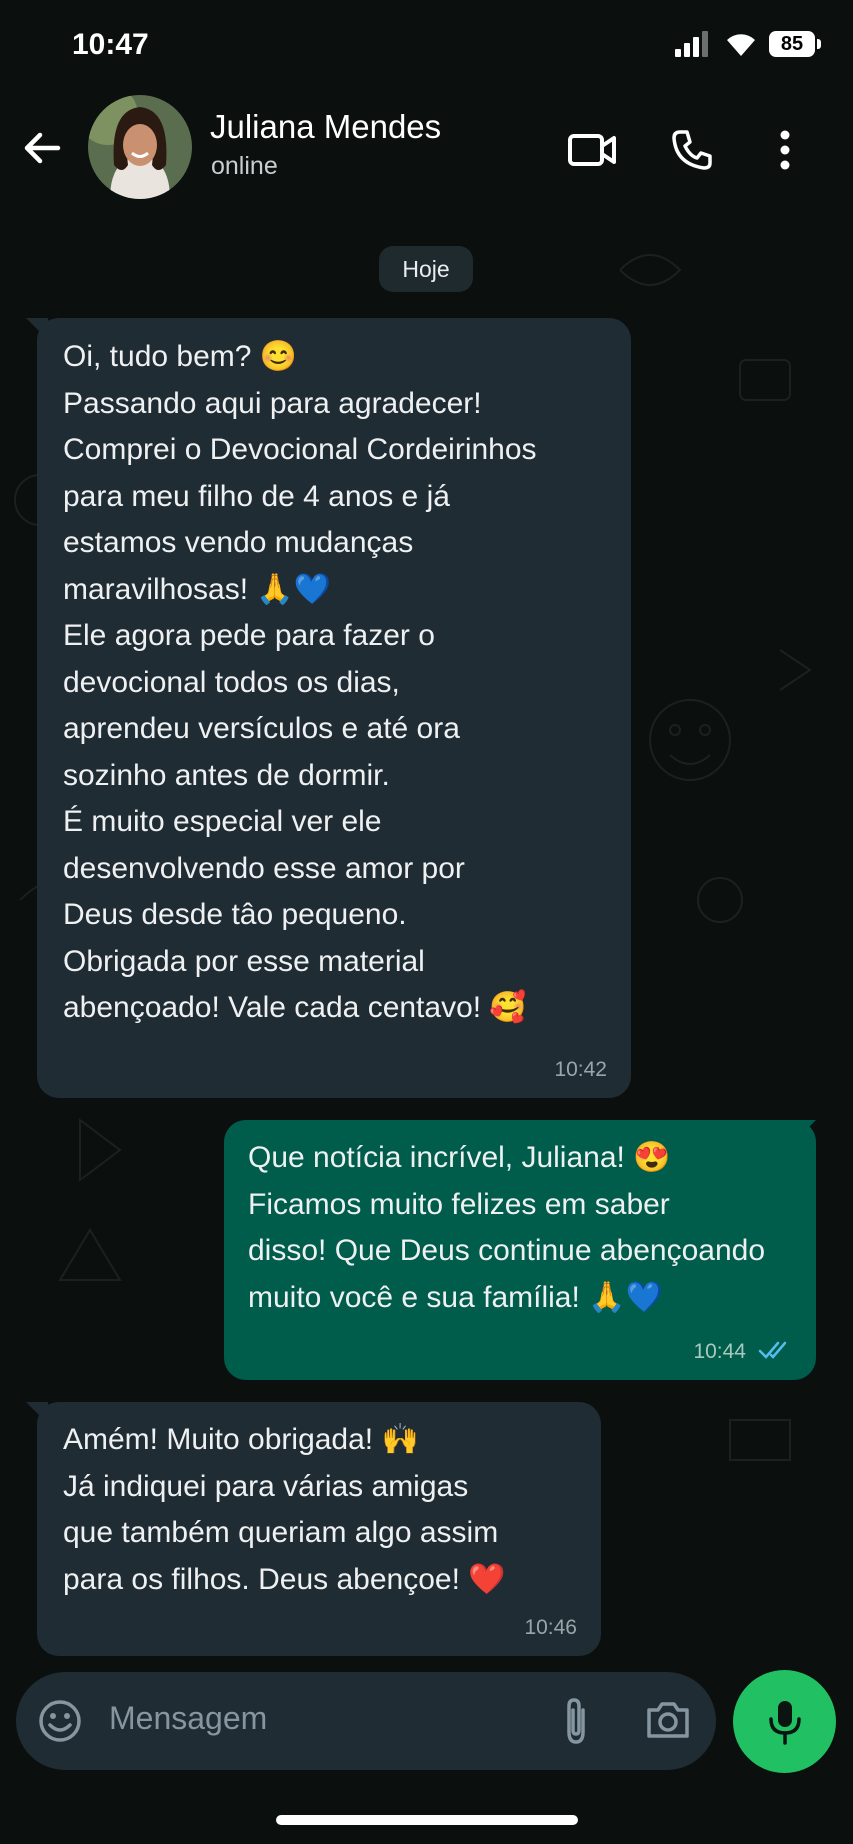 This screenshot has height=1844, width=853. What do you see at coordinates (691, 44) in the screenshot?
I see `signal-icon` at bounding box center [691, 44].